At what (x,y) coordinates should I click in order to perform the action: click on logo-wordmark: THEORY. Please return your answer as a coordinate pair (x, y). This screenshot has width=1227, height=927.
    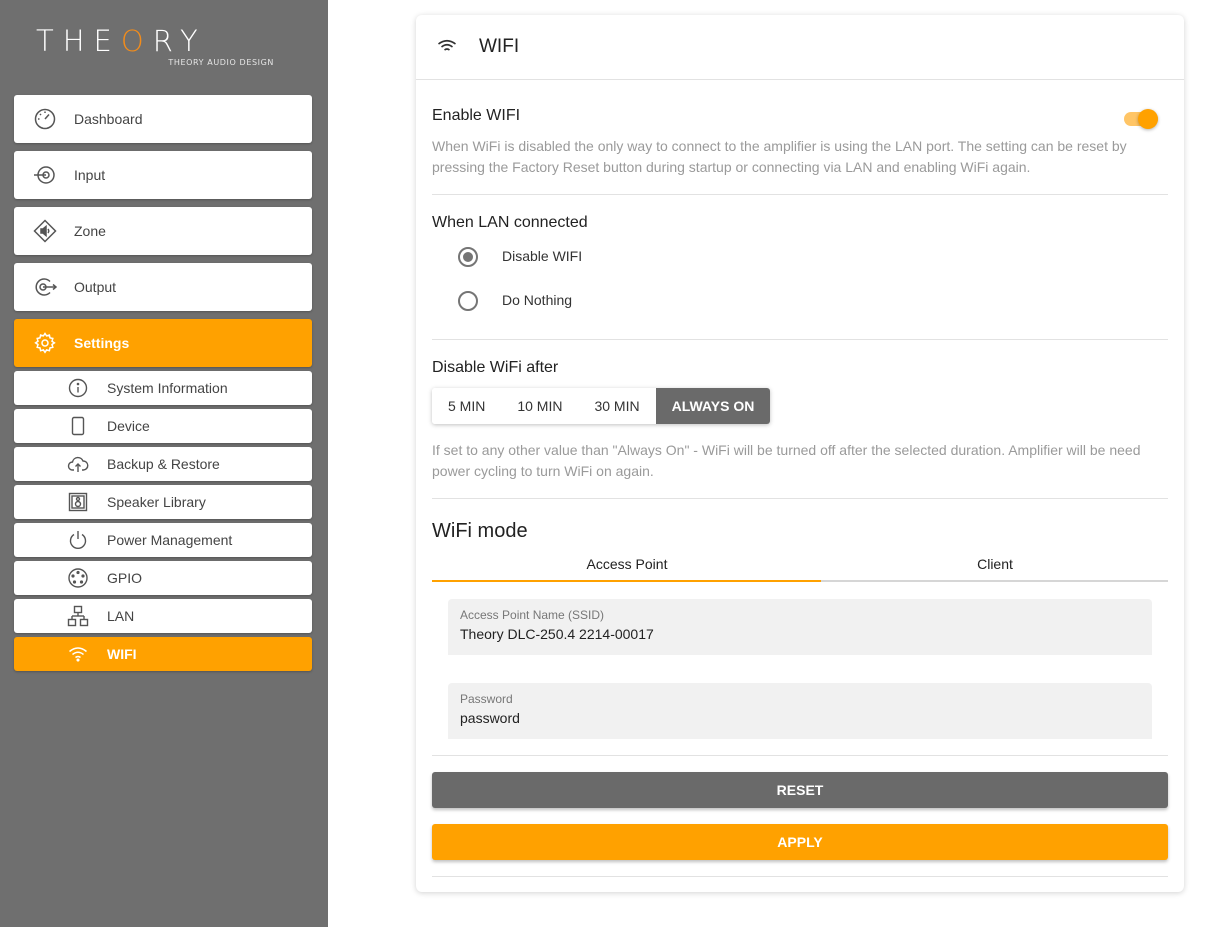
    Looking at the image, I should click on (121, 41).